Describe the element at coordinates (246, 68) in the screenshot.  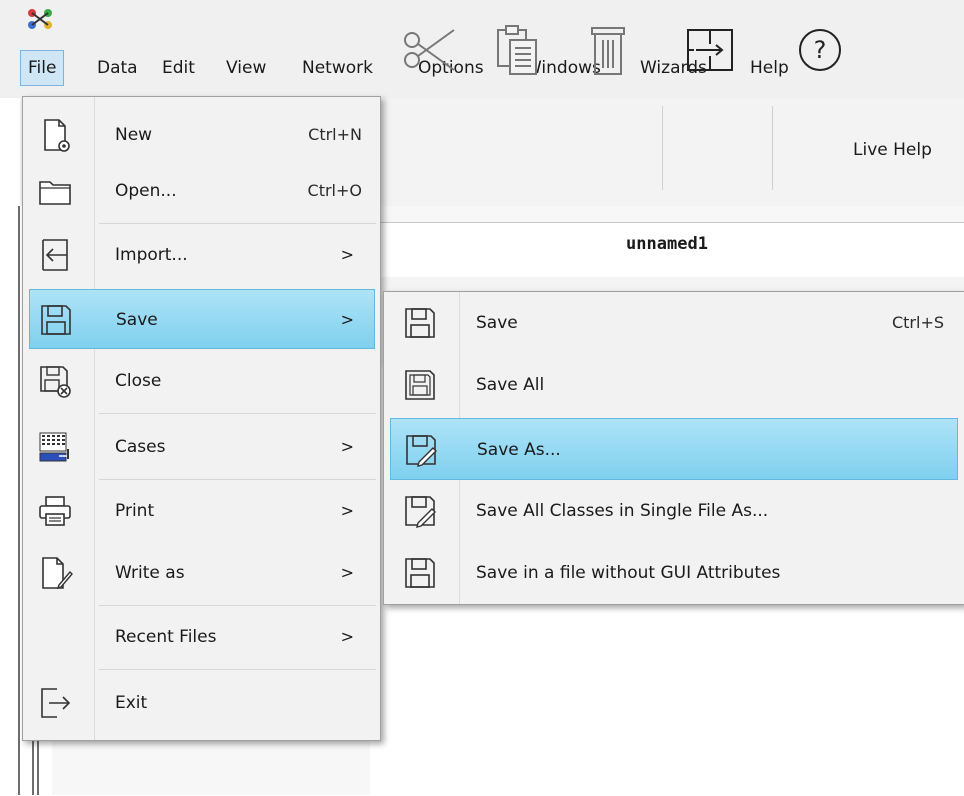
I see `menu-view: View` at that location.